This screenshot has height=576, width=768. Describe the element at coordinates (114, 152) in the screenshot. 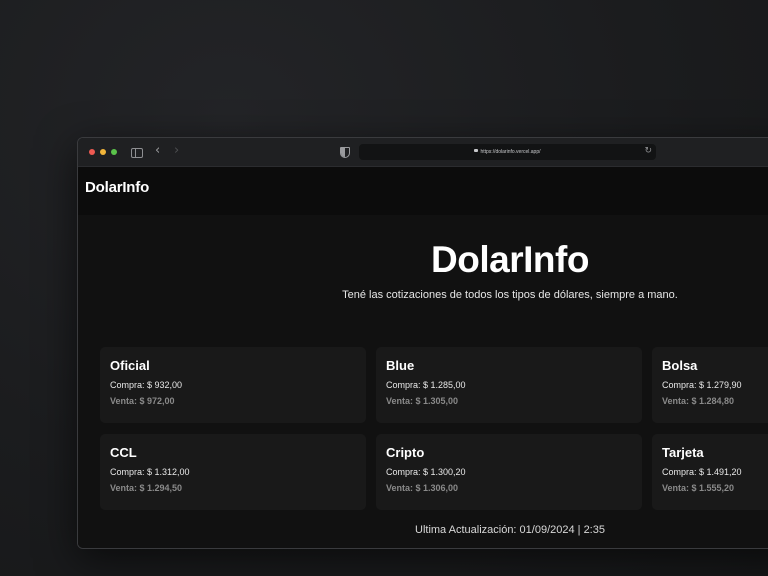

I see `zoom-window-button` at that location.